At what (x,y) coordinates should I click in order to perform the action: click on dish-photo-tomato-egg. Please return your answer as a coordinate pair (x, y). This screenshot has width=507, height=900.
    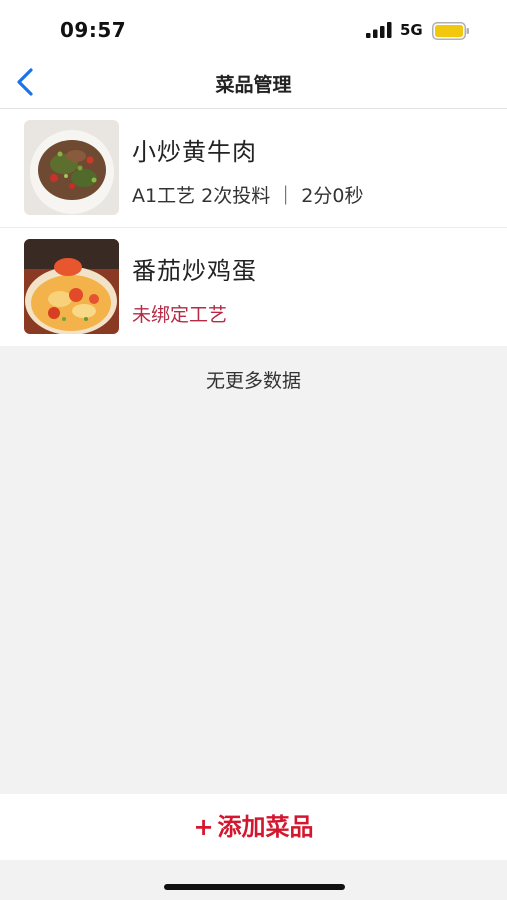
    Looking at the image, I should click on (71, 286).